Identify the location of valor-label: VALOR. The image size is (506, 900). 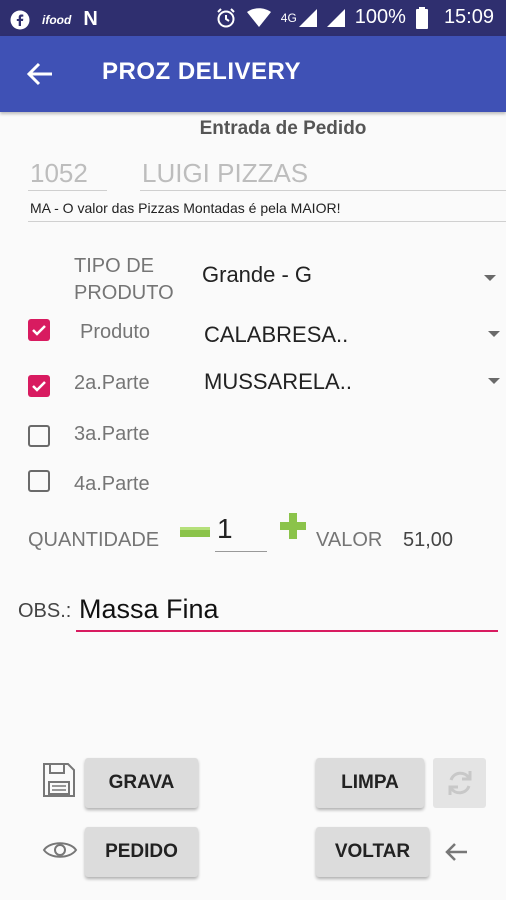
(349, 540).